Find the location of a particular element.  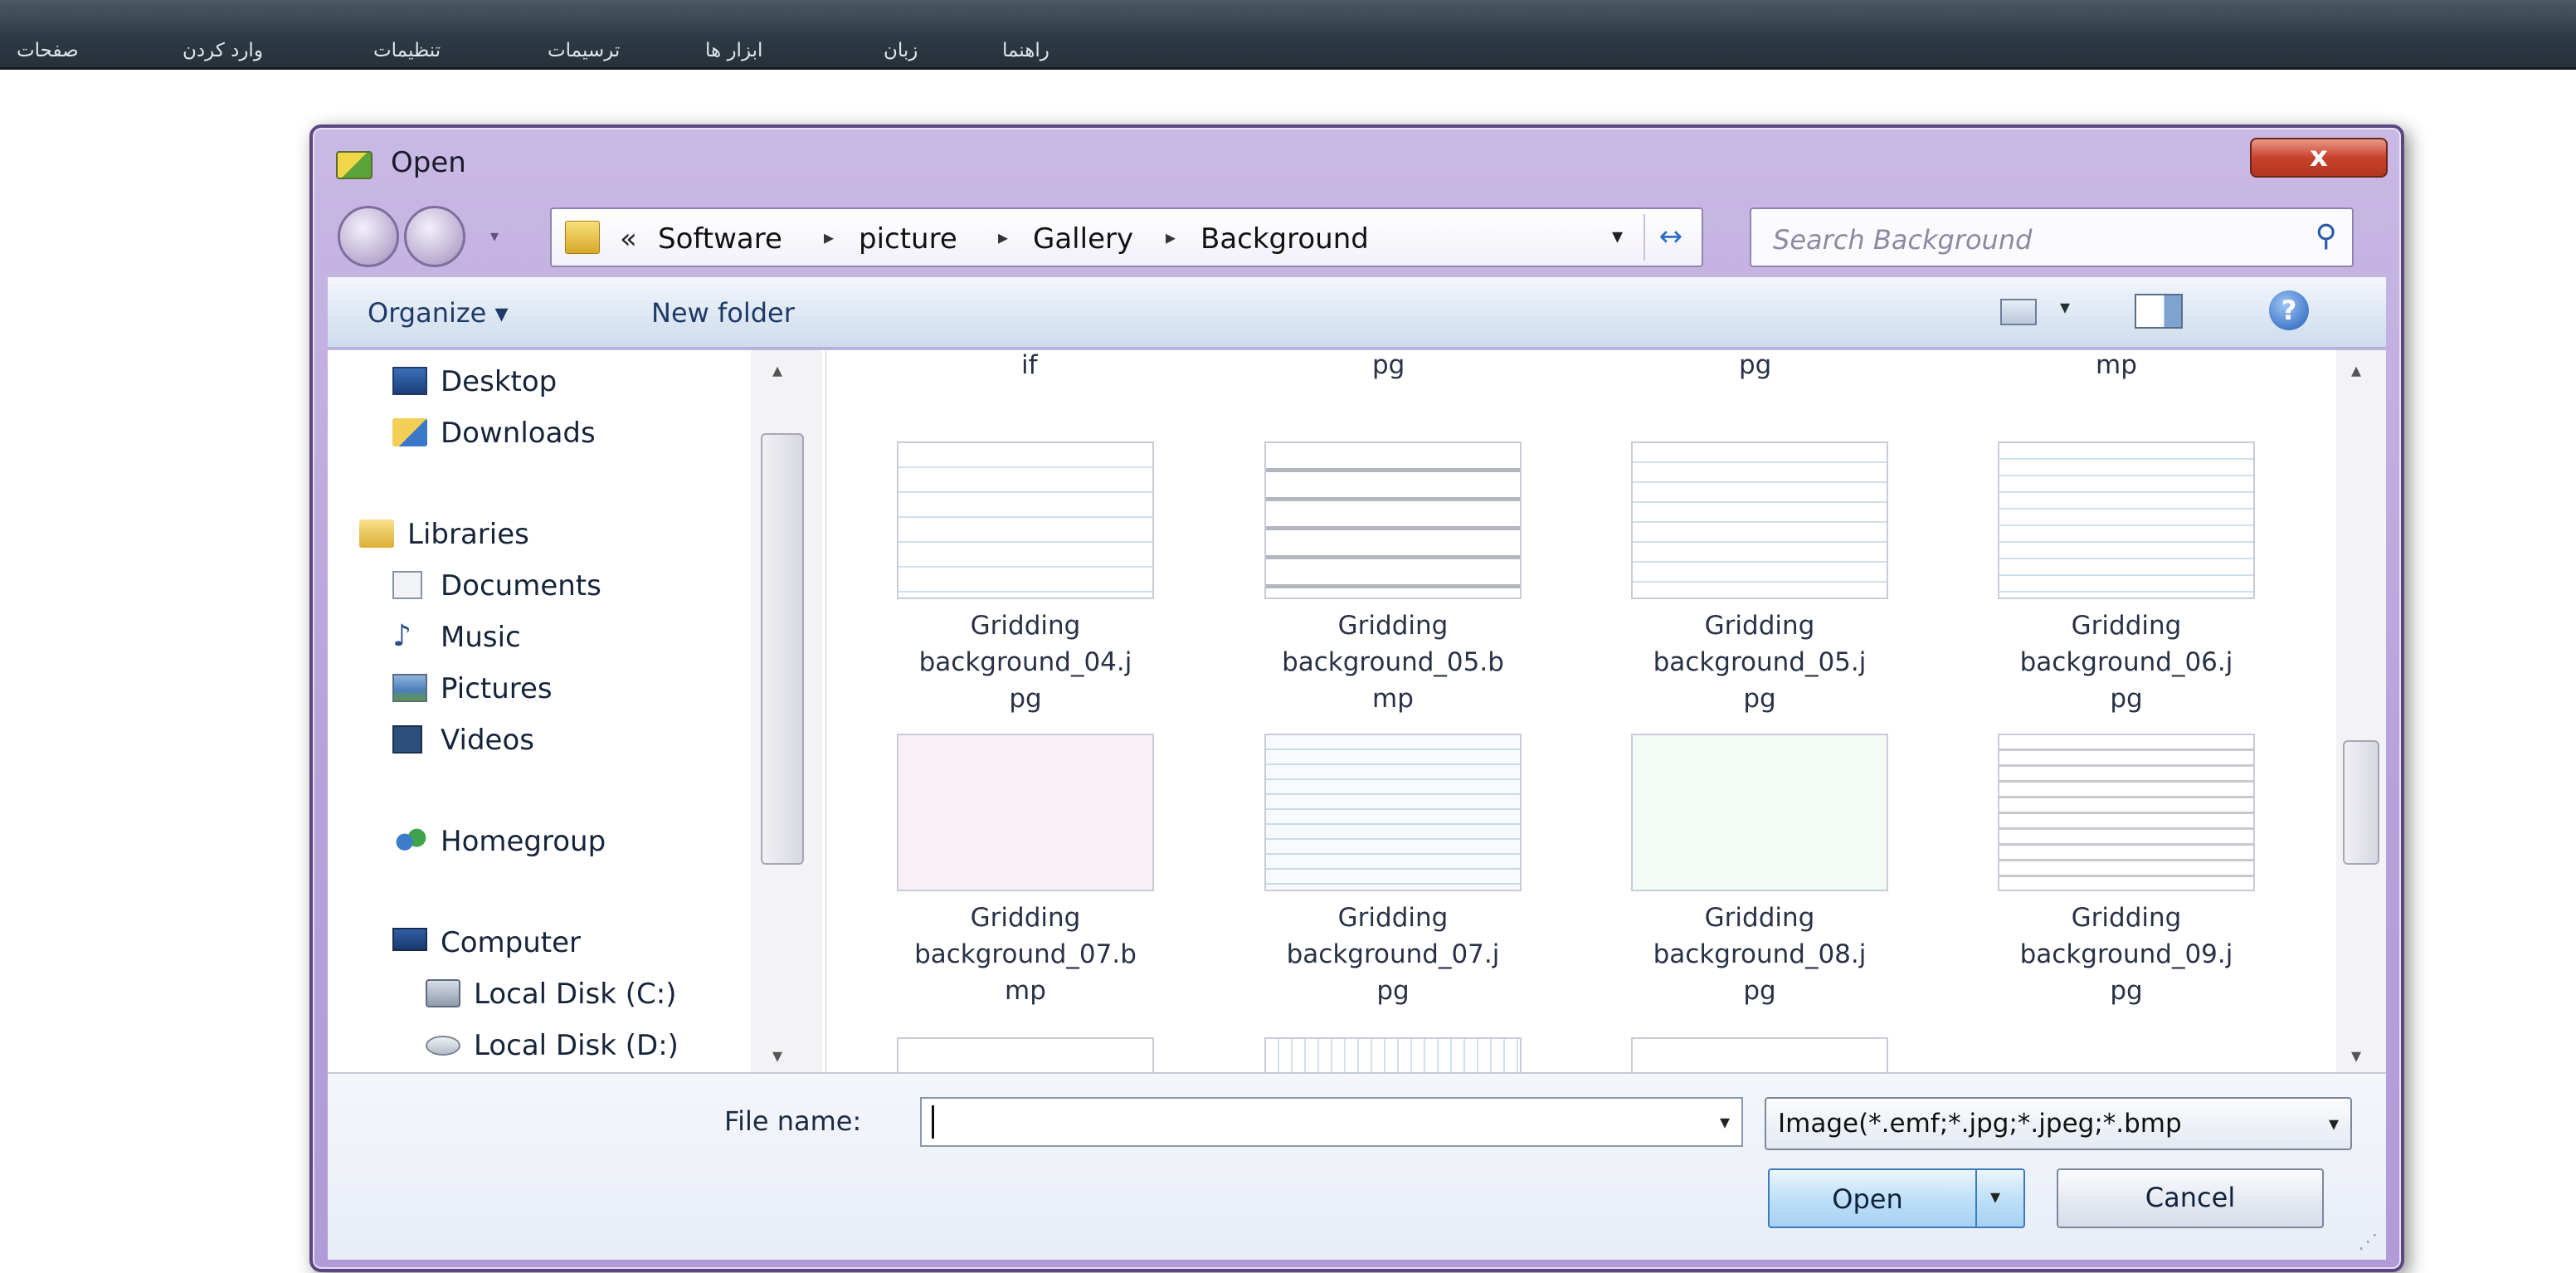

file-name-label: Gridding background_05.j pg is located at coordinates (1760, 662).